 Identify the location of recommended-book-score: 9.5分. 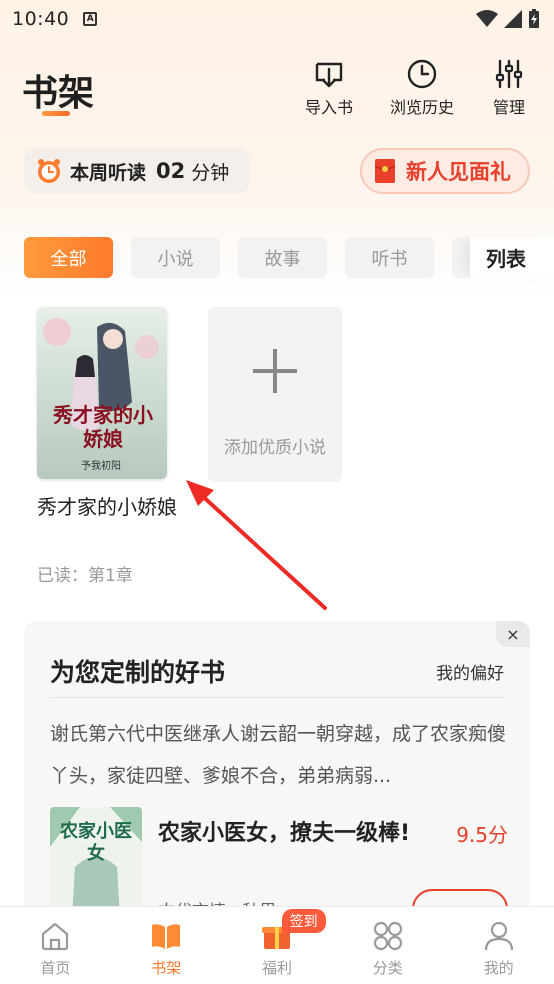
(482, 835).